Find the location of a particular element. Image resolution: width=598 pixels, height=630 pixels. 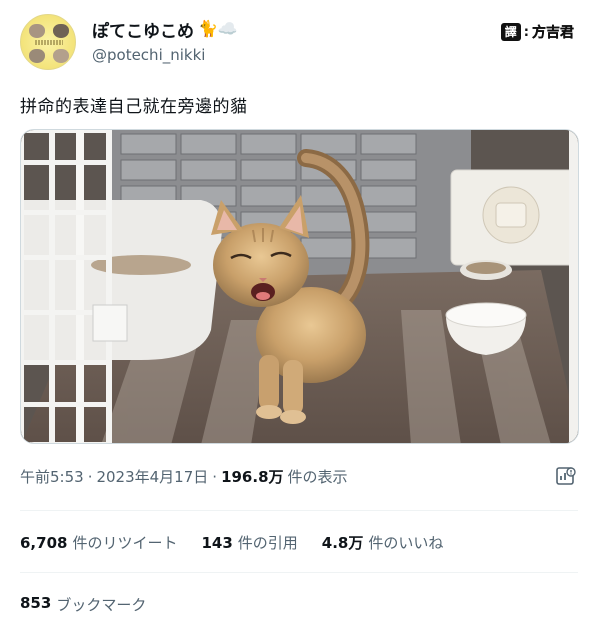

bookmarks-count: 853 is located at coordinates (36, 603).